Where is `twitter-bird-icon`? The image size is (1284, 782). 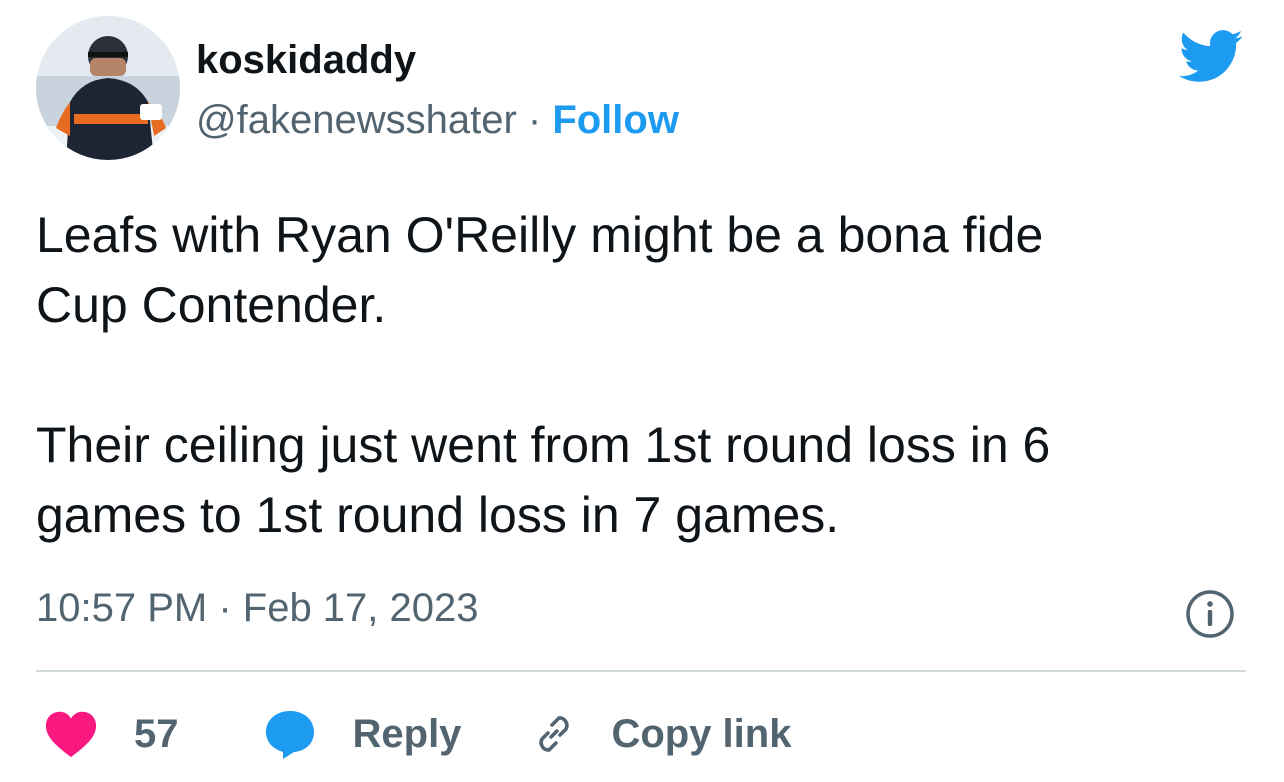
twitter-bird-icon is located at coordinates (1210, 56).